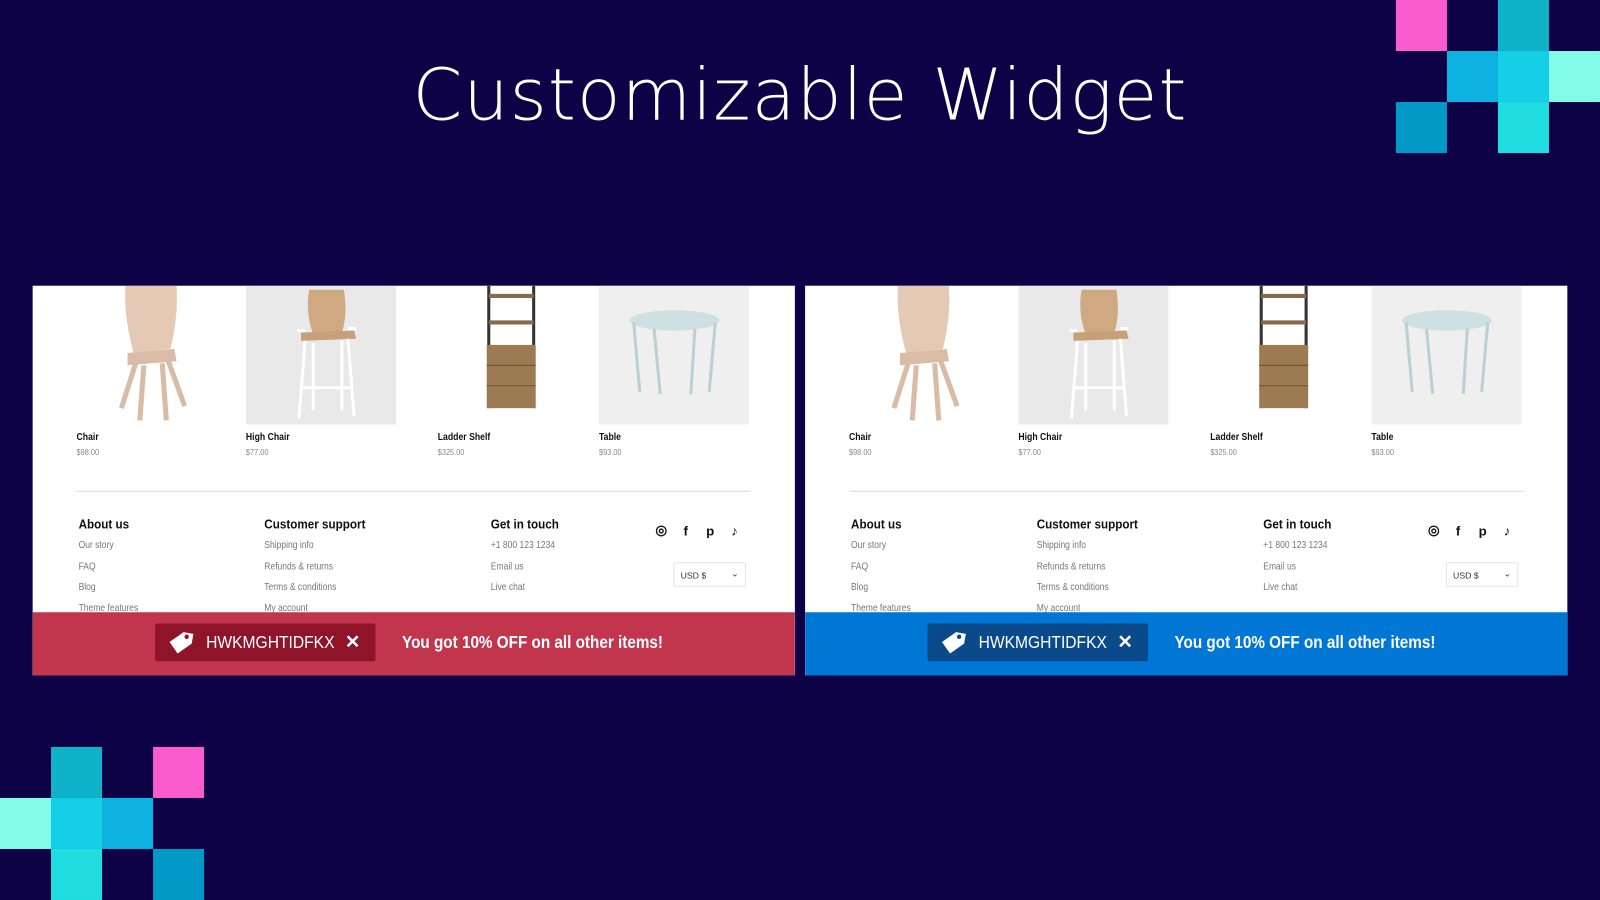  What do you see at coordinates (1223, 452) in the screenshot?
I see `product-price: $325.00` at bounding box center [1223, 452].